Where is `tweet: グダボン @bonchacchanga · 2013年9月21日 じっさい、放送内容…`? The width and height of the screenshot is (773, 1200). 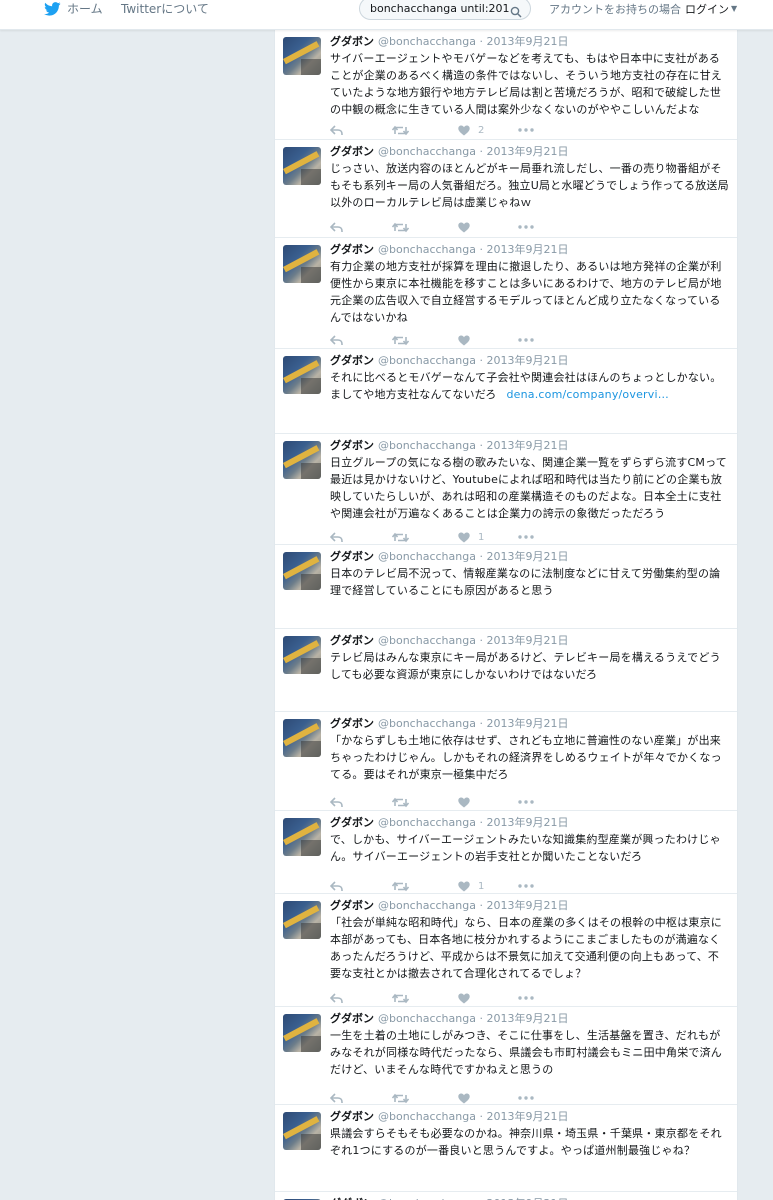 tweet: グダボン @bonchacchanga · 2013年9月21日 じっさい、放送内容… is located at coordinates (506, 188).